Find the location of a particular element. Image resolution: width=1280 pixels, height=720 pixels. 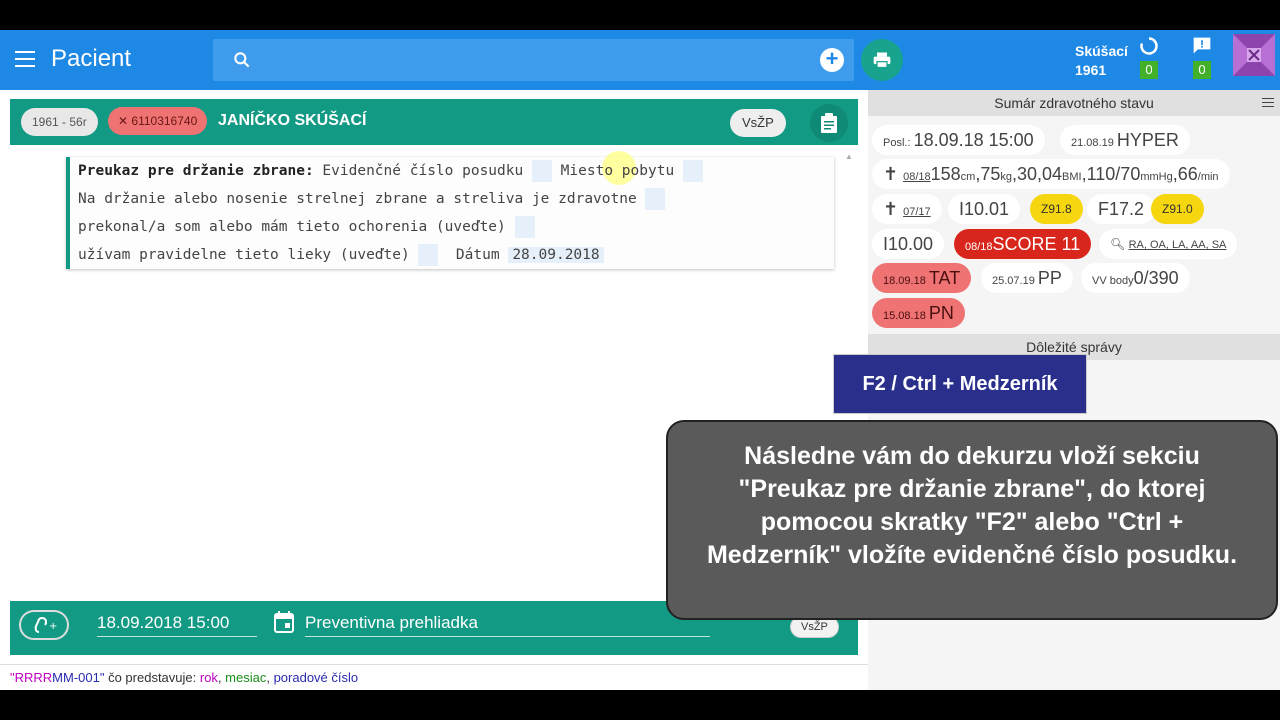

hyper-pill: 21.08.19 HYPER is located at coordinates (1125, 140).